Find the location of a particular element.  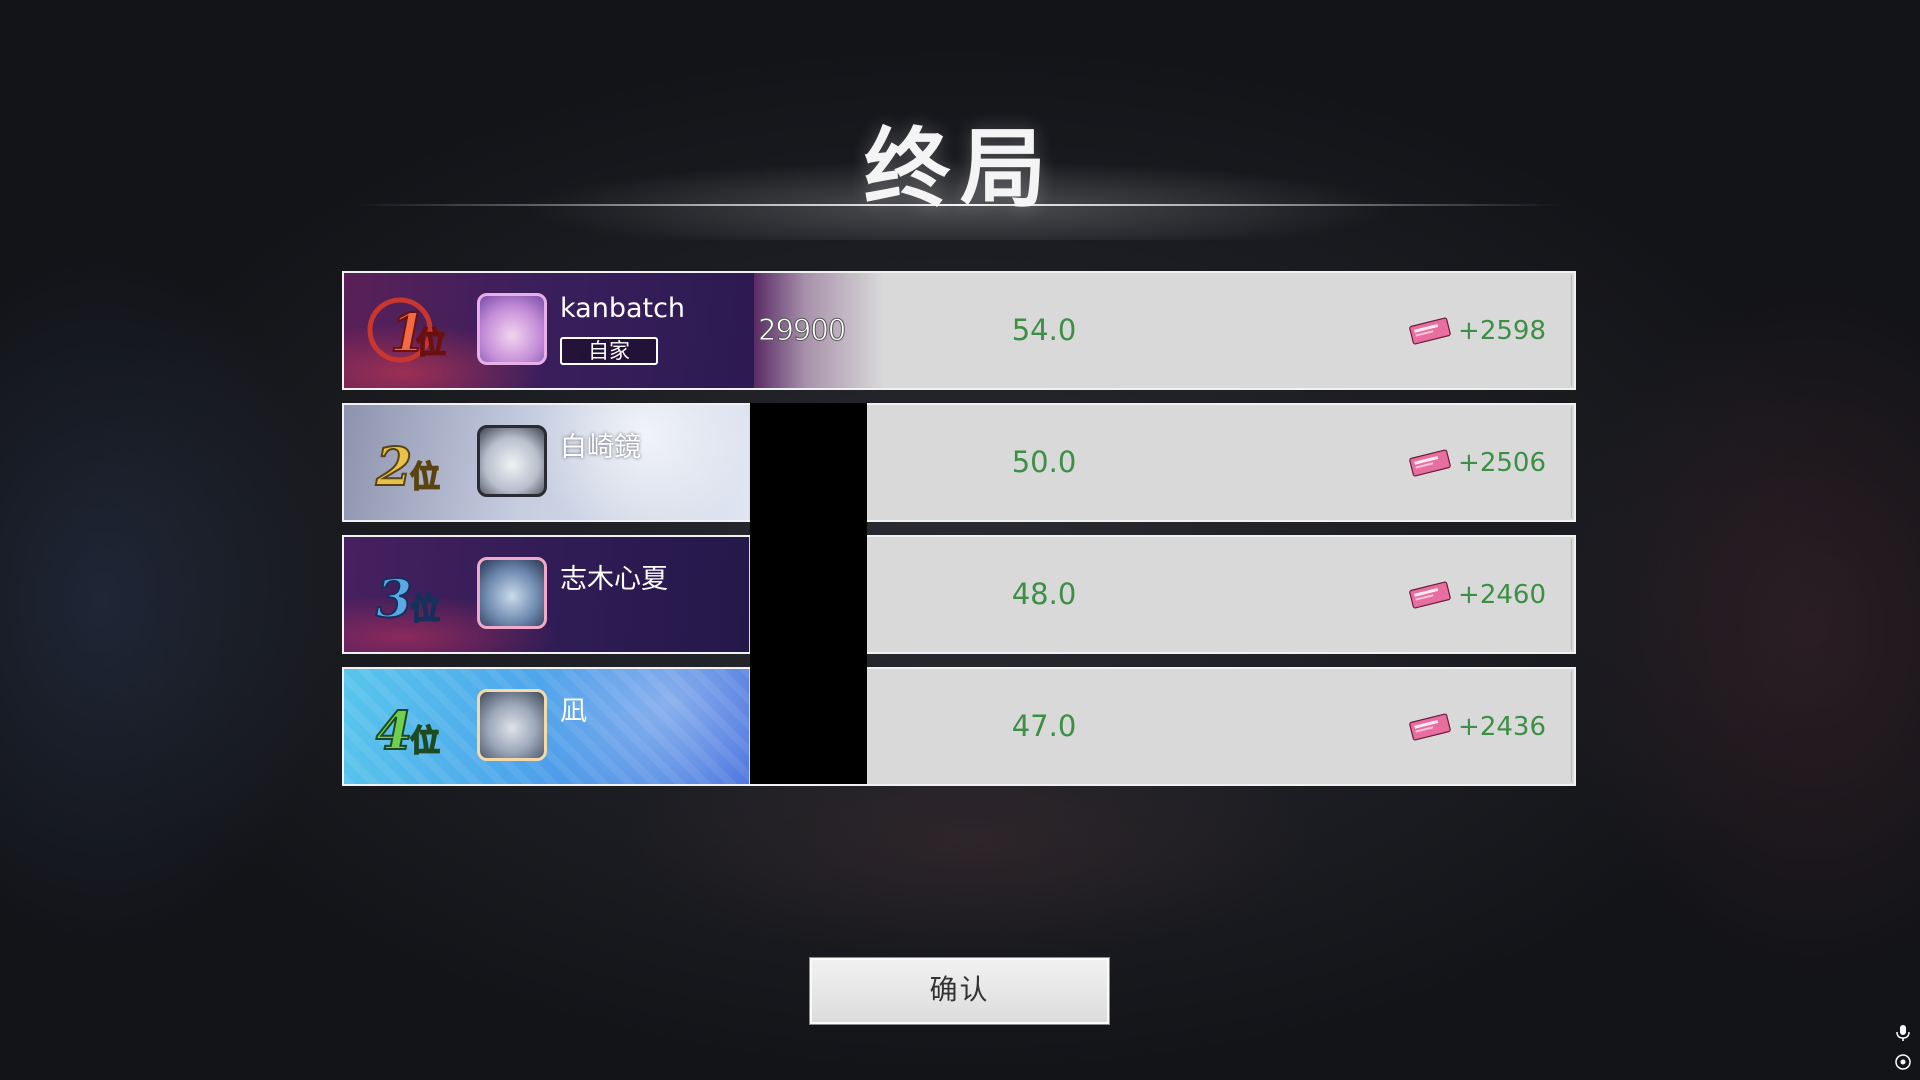

rank-suffix-1: 位 is located at coordinates (431, 343).